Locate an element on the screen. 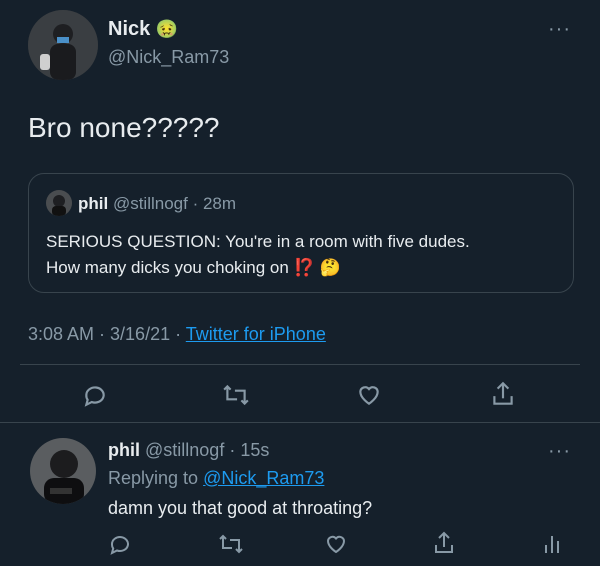  quoted-text-line2-text: How many dicks you choking on is located at coordinates (167, 267).